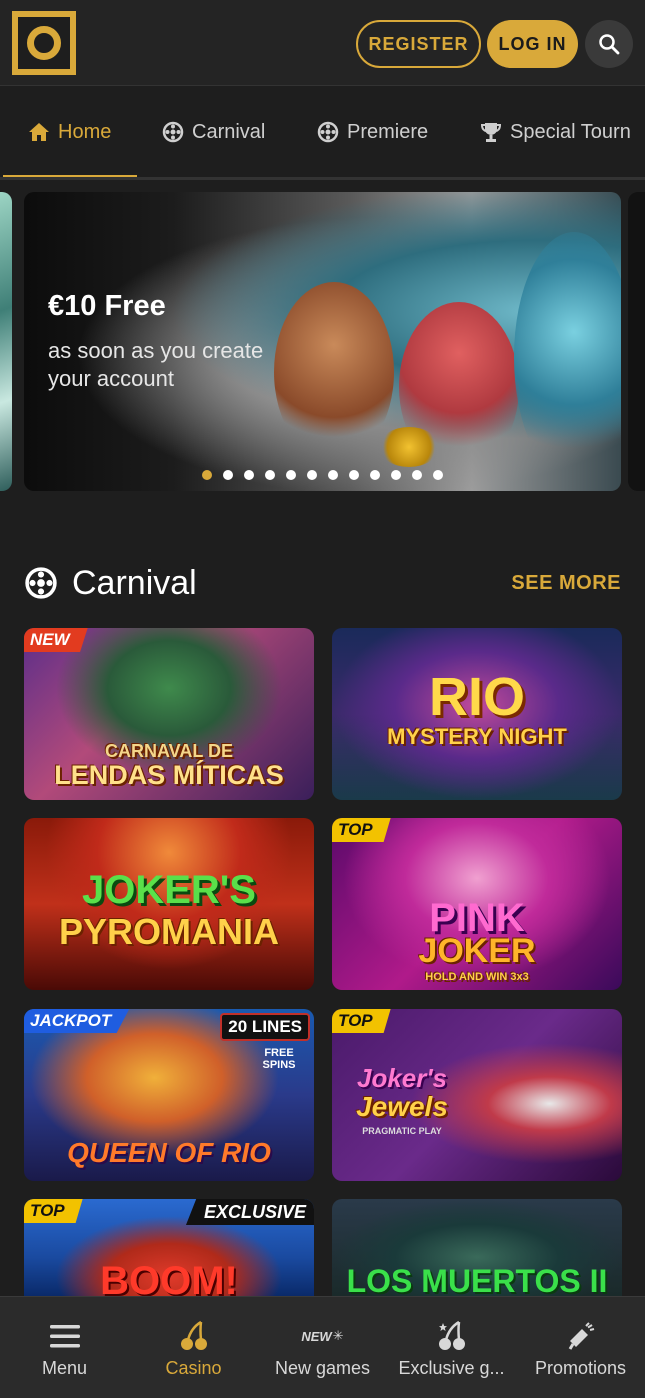 The height and width of the screenshot is (1398, 645). What do you see at coordinates (402, 1078) in the screenshot?
I see `game-title: Joker's` at bounding box center [402, 1078].